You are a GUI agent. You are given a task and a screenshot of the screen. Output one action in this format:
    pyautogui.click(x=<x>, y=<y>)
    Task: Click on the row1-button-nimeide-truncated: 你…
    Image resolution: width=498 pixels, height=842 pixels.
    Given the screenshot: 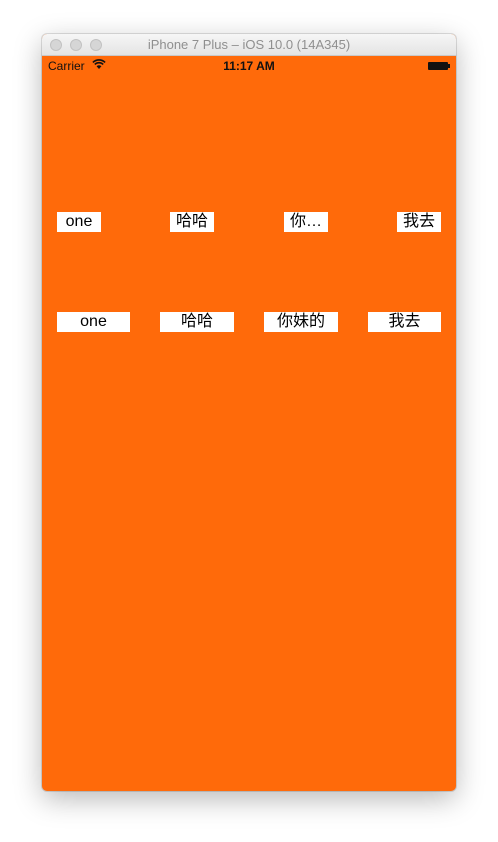 What is the action you would take?
    pyautogui.click(x=306, y=222)
    